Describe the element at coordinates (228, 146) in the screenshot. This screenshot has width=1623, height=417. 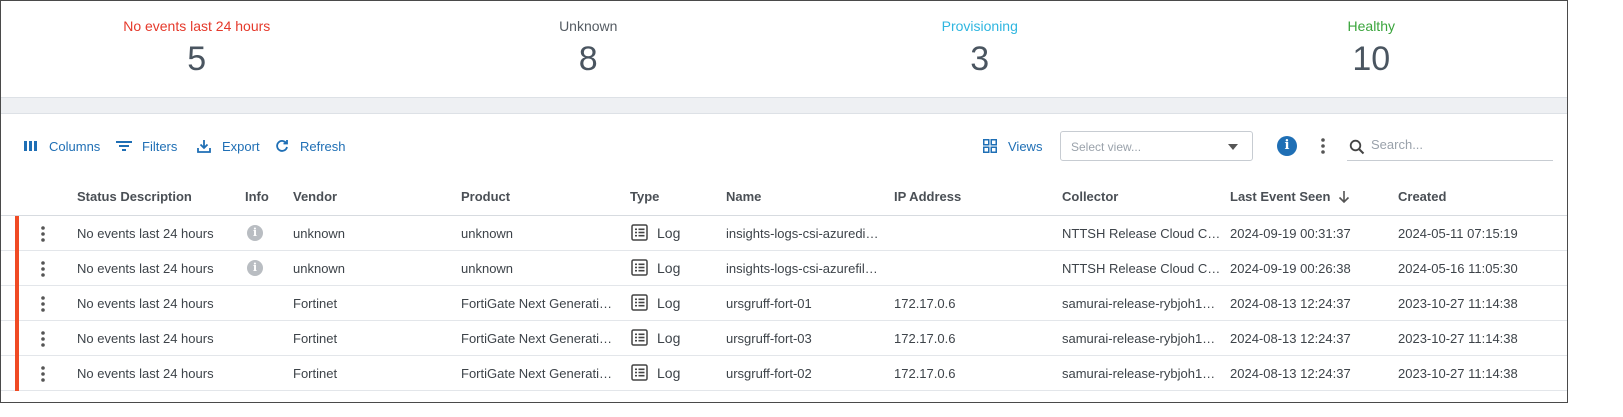
I see `export-button: Export` at that location.